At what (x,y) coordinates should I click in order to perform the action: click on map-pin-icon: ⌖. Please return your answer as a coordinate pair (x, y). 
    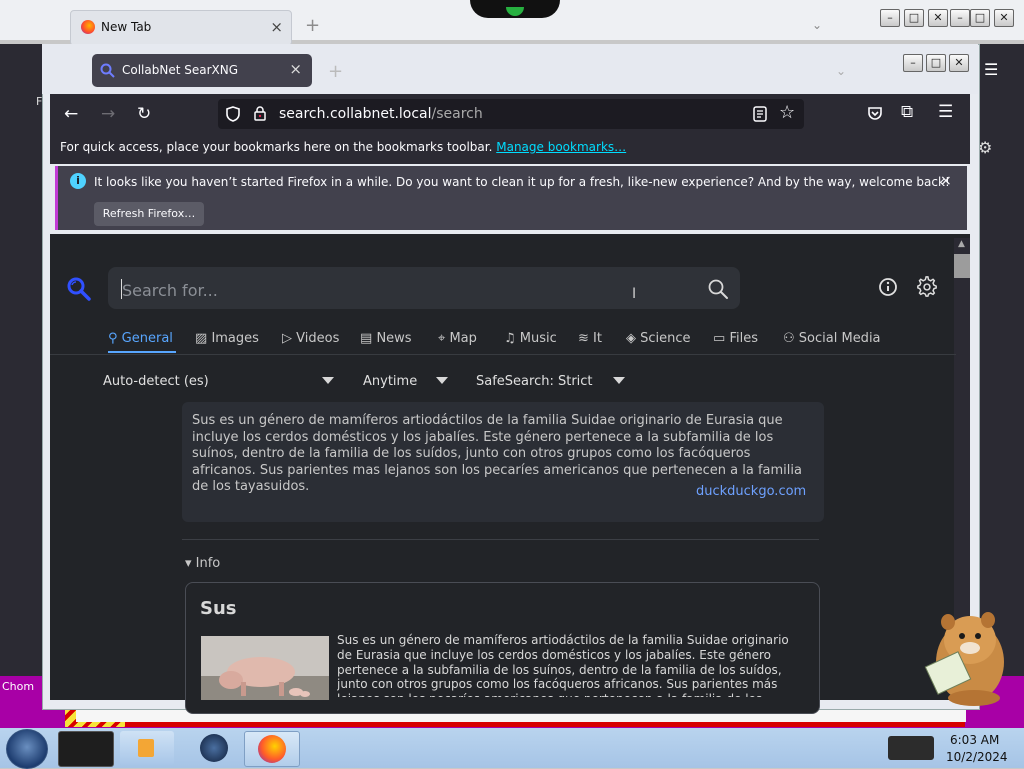
    Looking at the image, I should click on (442, 338).